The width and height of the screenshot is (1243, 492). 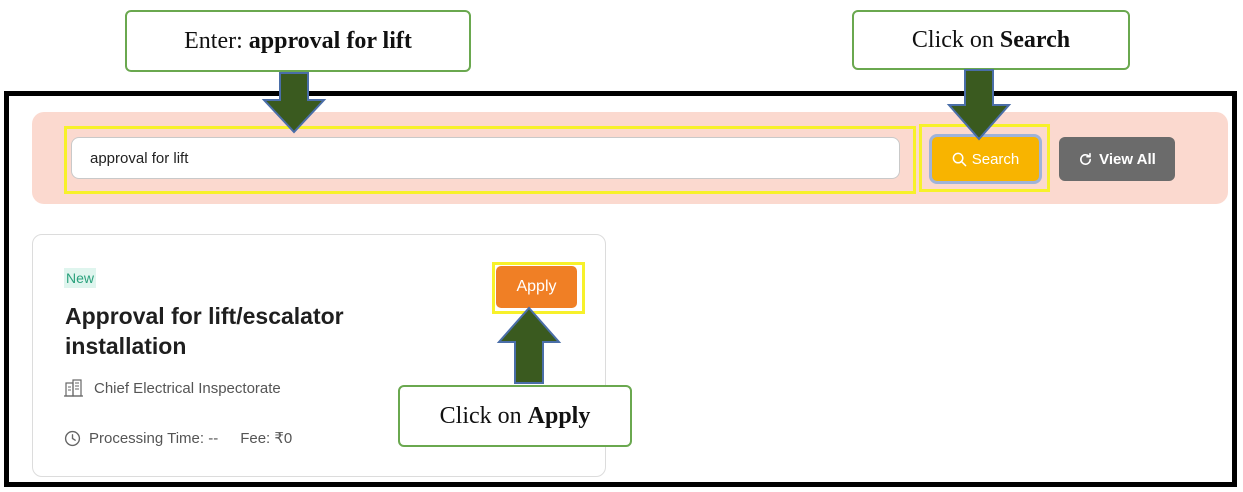 I want to click on search-icon, so click(x=959, y=159).